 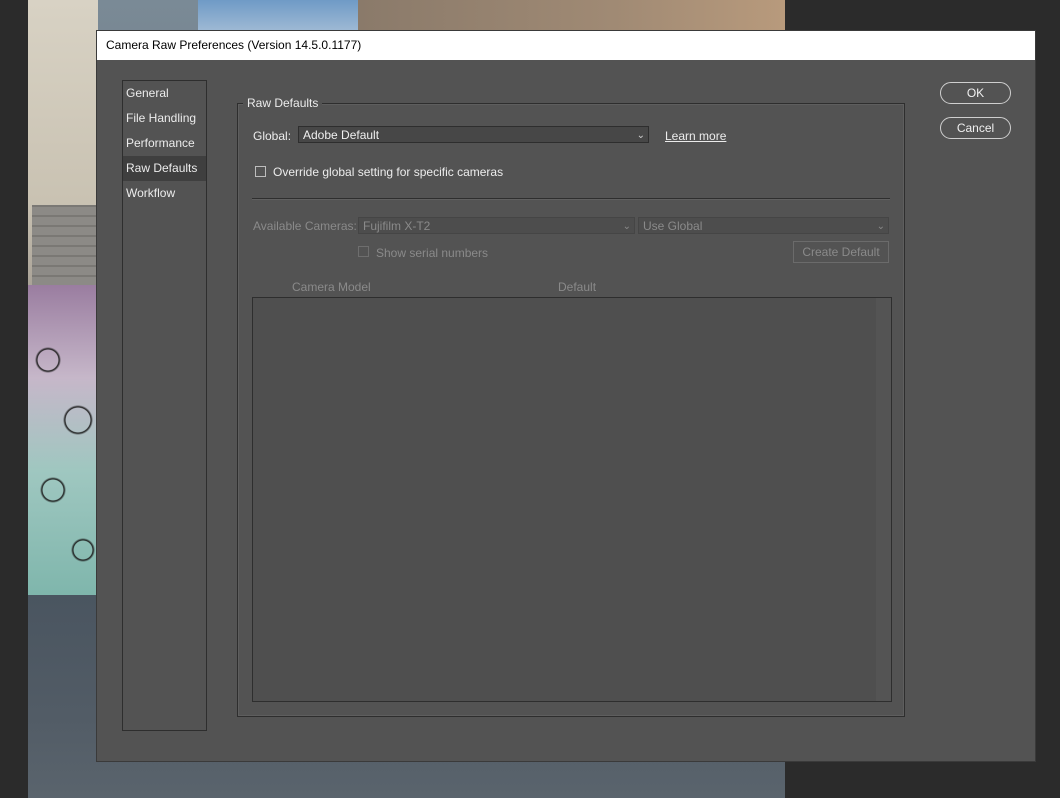 I want to click on override-checkbox, so click(x=260, y=171).